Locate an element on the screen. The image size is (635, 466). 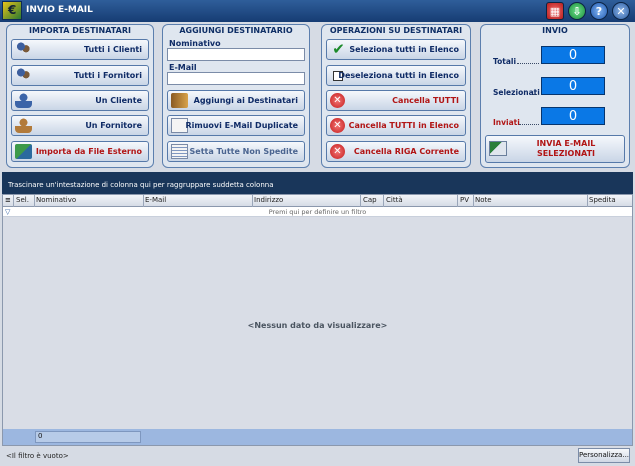
inviati-label: Inviati is located at coordinates (506, 122).